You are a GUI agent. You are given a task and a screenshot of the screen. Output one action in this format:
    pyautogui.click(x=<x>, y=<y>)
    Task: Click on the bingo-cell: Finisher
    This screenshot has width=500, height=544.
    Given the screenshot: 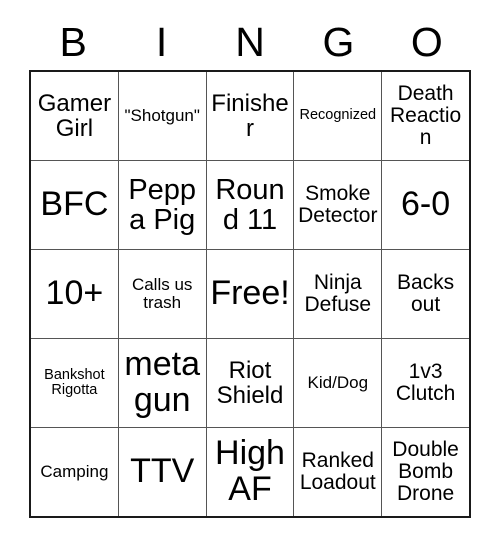 What is the action you would take?
    pyautogui.click(x=251, y=116)
    